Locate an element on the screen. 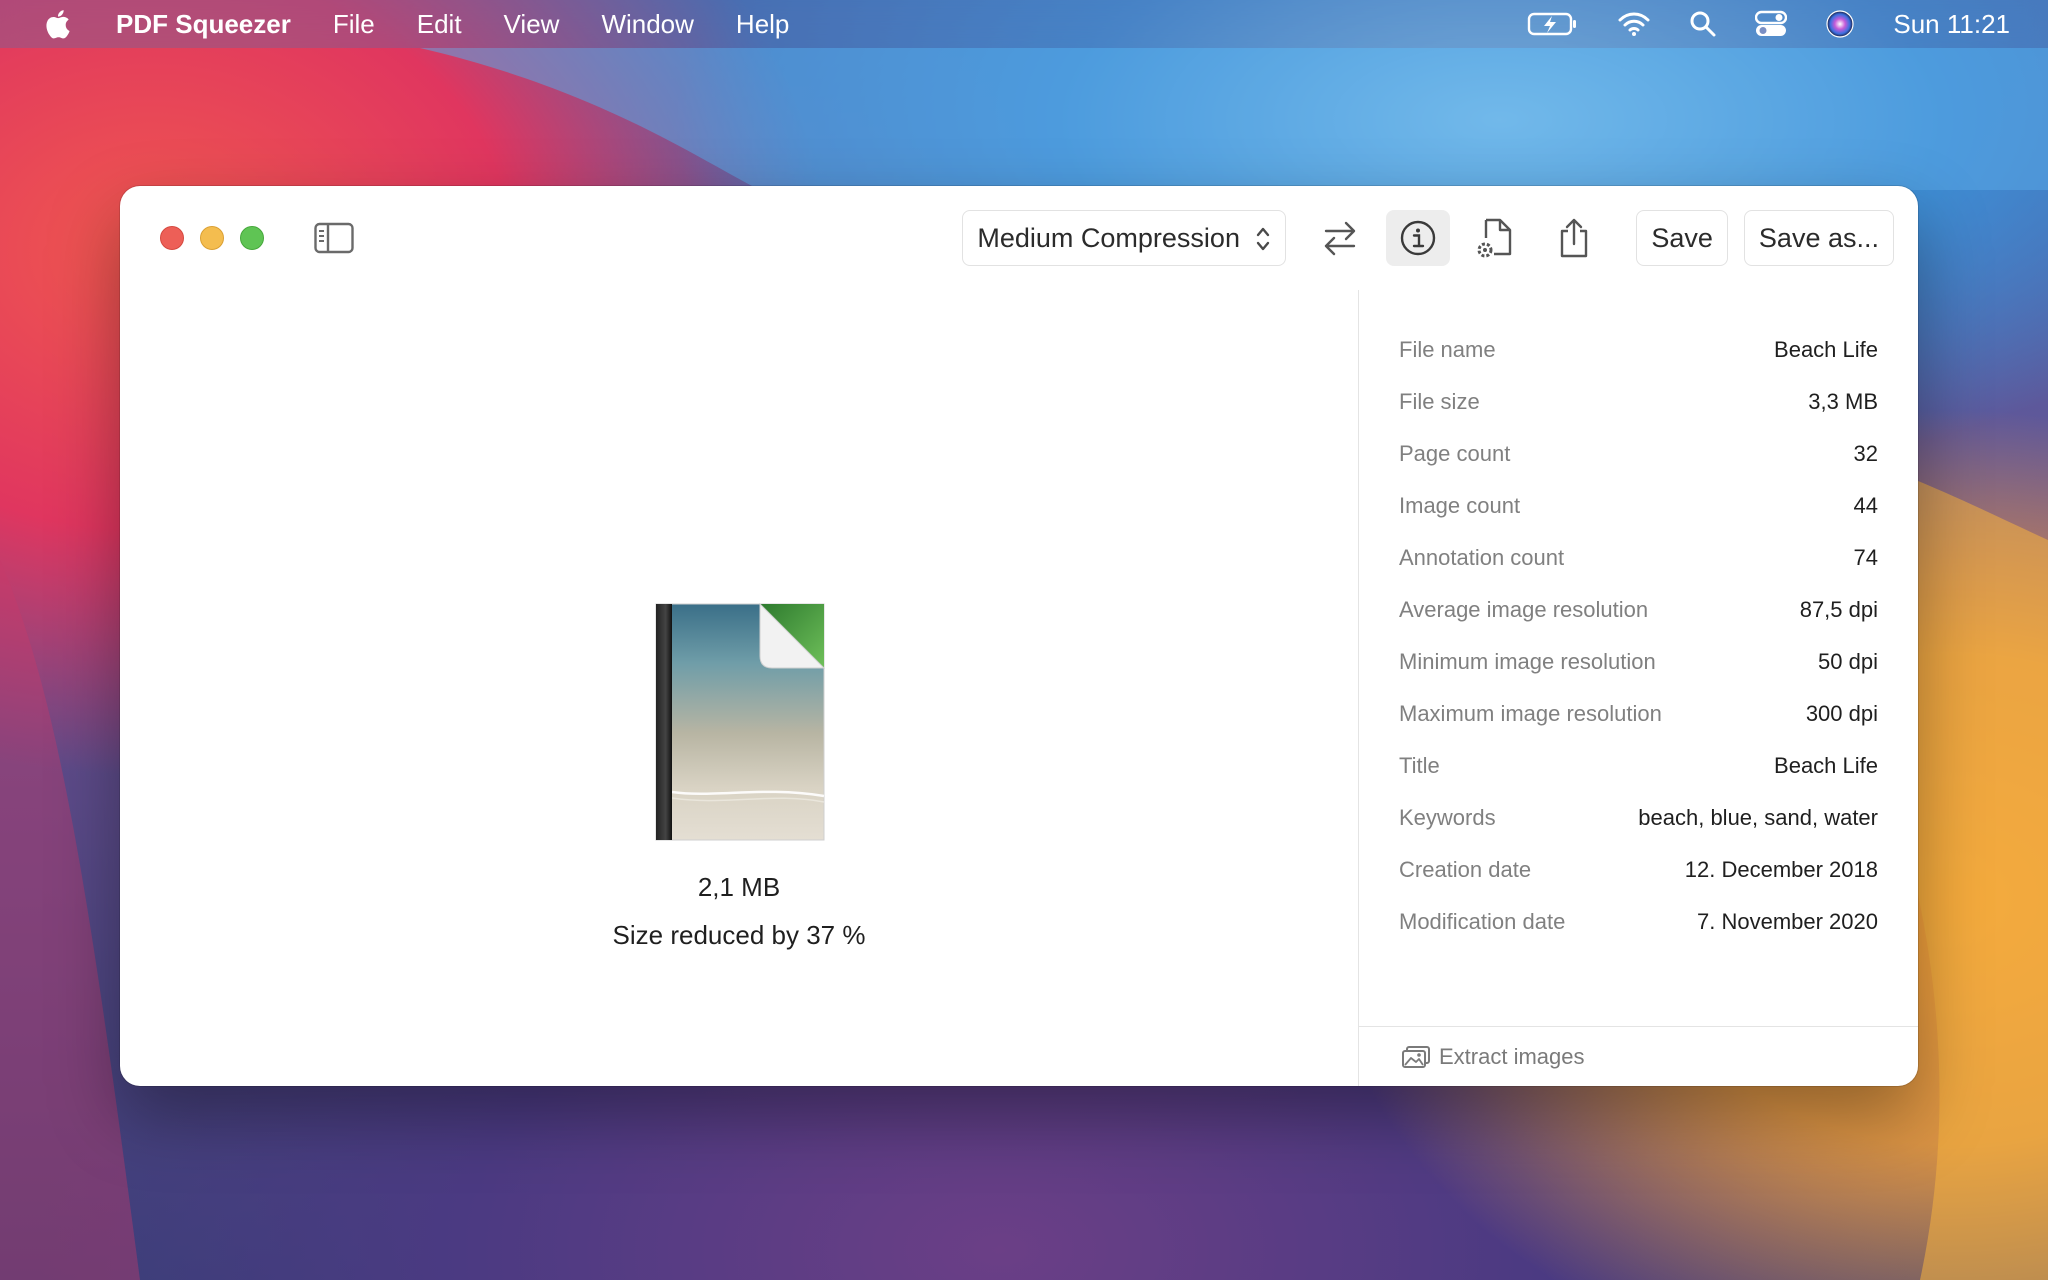  info-label: Modification date is located at coordinates (1482, 921).